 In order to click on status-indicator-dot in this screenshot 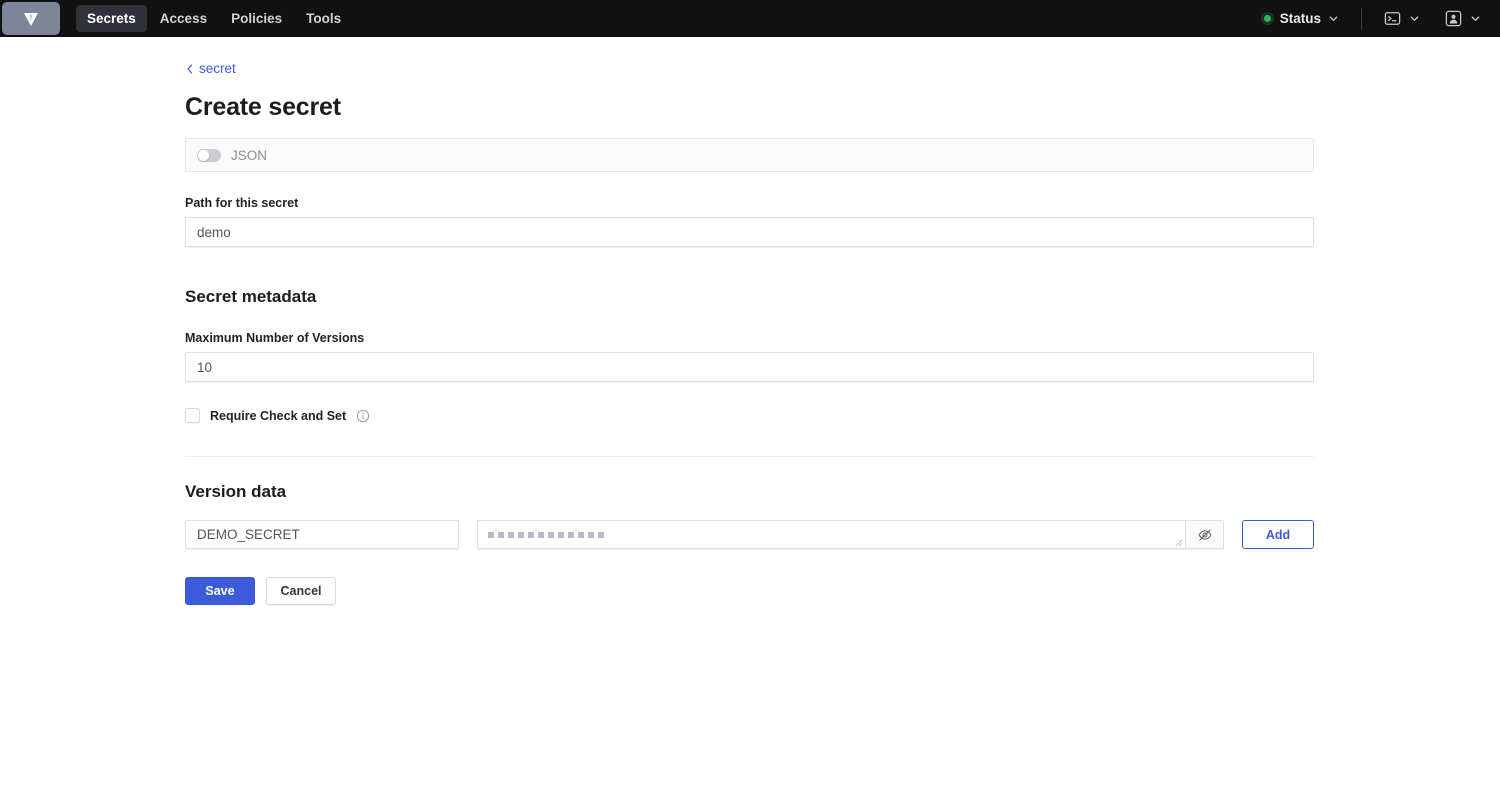, I will do `click(1267, 18)`.